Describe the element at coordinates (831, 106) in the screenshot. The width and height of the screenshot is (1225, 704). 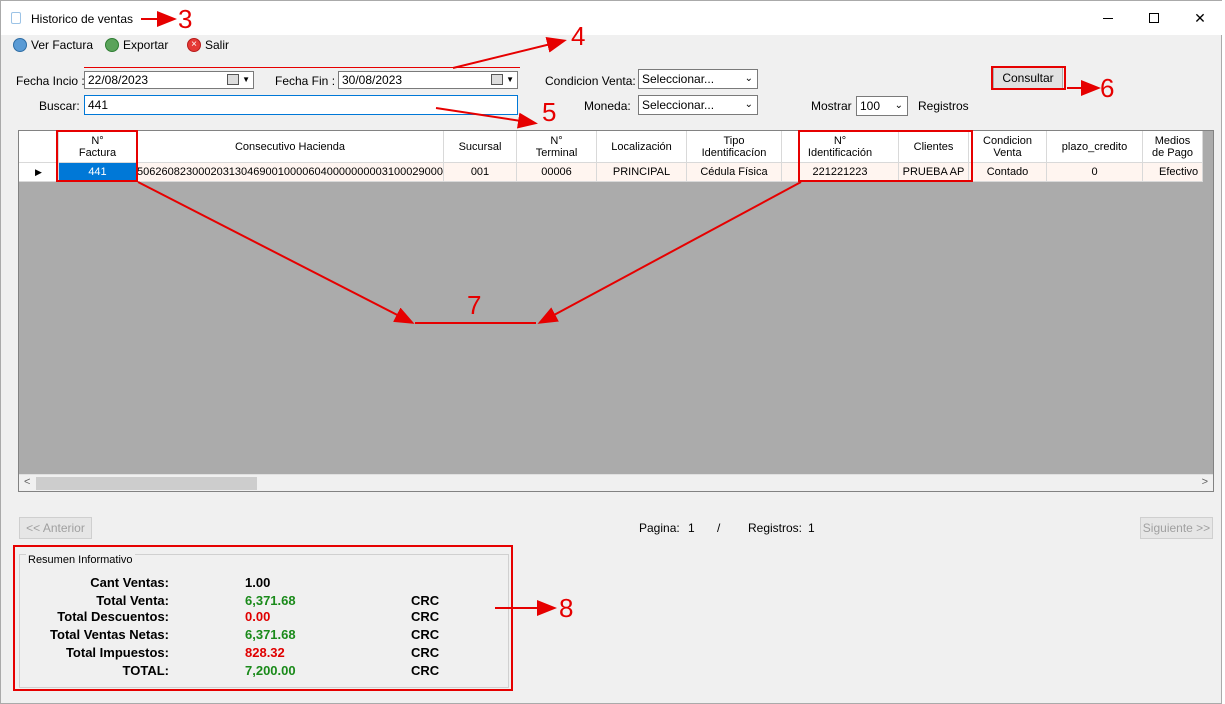
I see `mostrar-label: Mostrar` at that location.